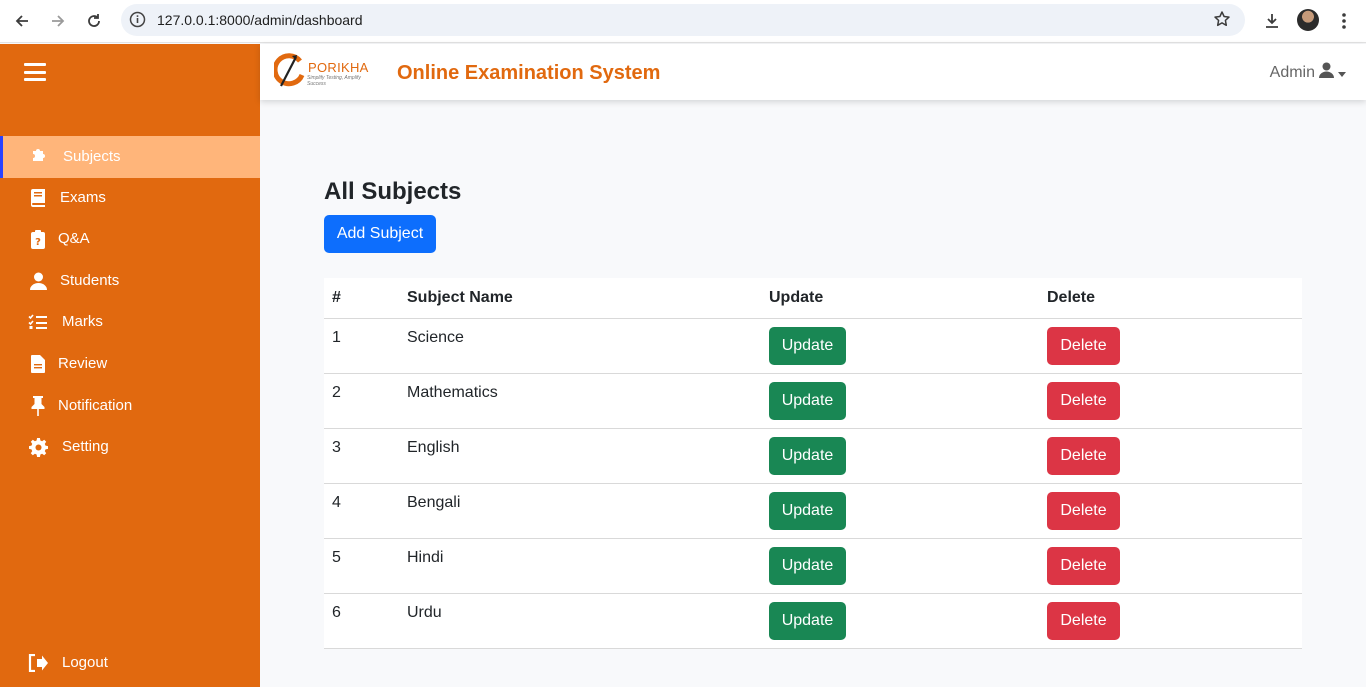 The image size is (1366, 687). What do you see at coordinates (361, 346) in the screenshot?
I see `row-number: 1` at bounding box center [361, 346].